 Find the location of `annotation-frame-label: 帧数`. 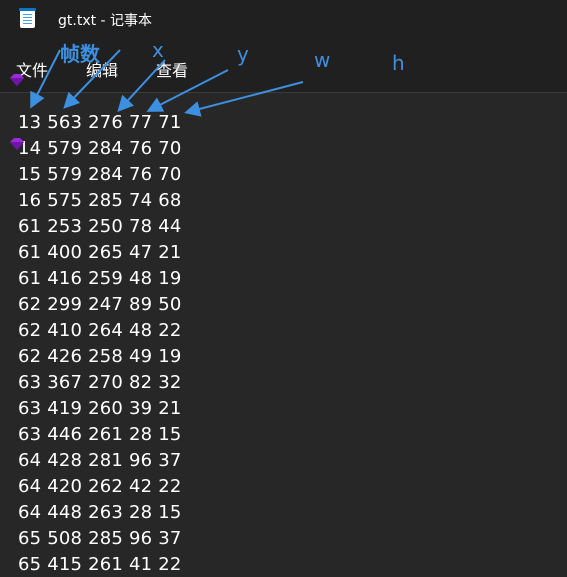

annotation-frame-label: 帧数 is located at coordinates (80, 54).